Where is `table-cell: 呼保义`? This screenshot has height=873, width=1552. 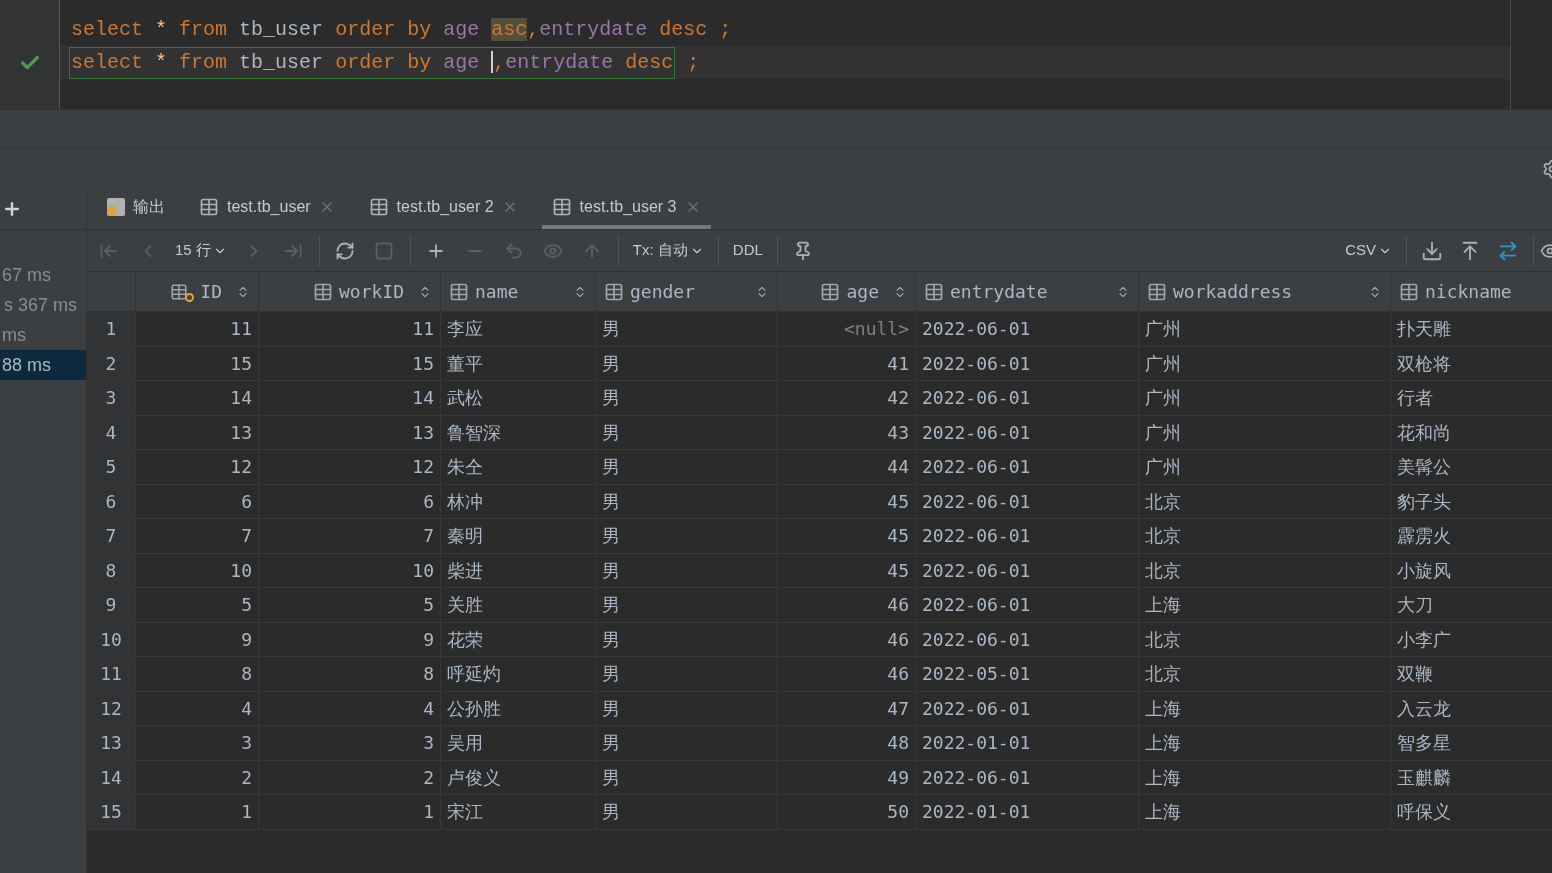
table-cell: 呼保义 is located at coordinates (1471, 812).